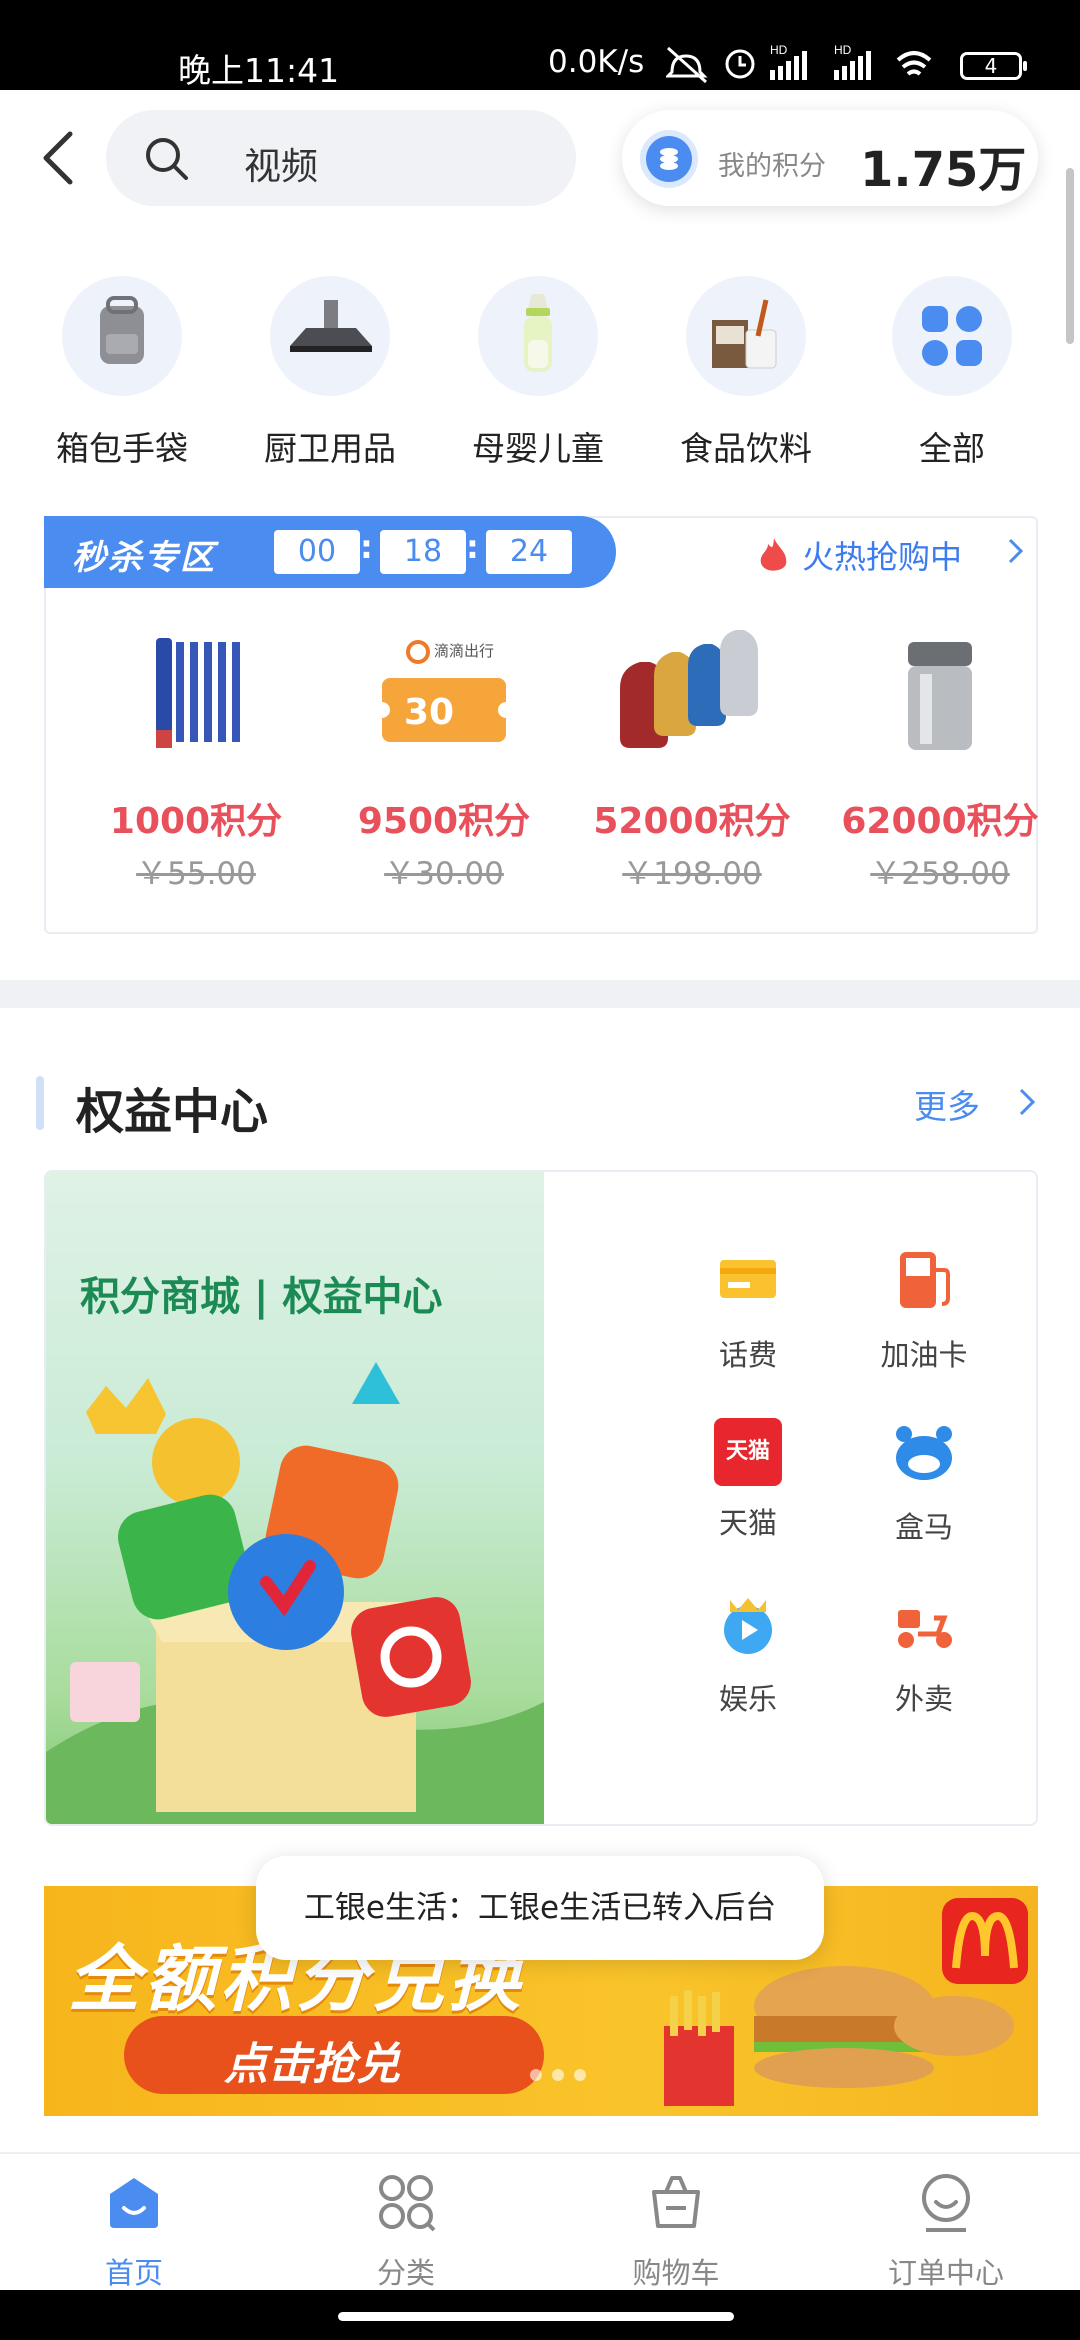 The height and width of the screenshot is (2340, 1080). I want to click on category-name: 箱包手袋, so click(122, 448).